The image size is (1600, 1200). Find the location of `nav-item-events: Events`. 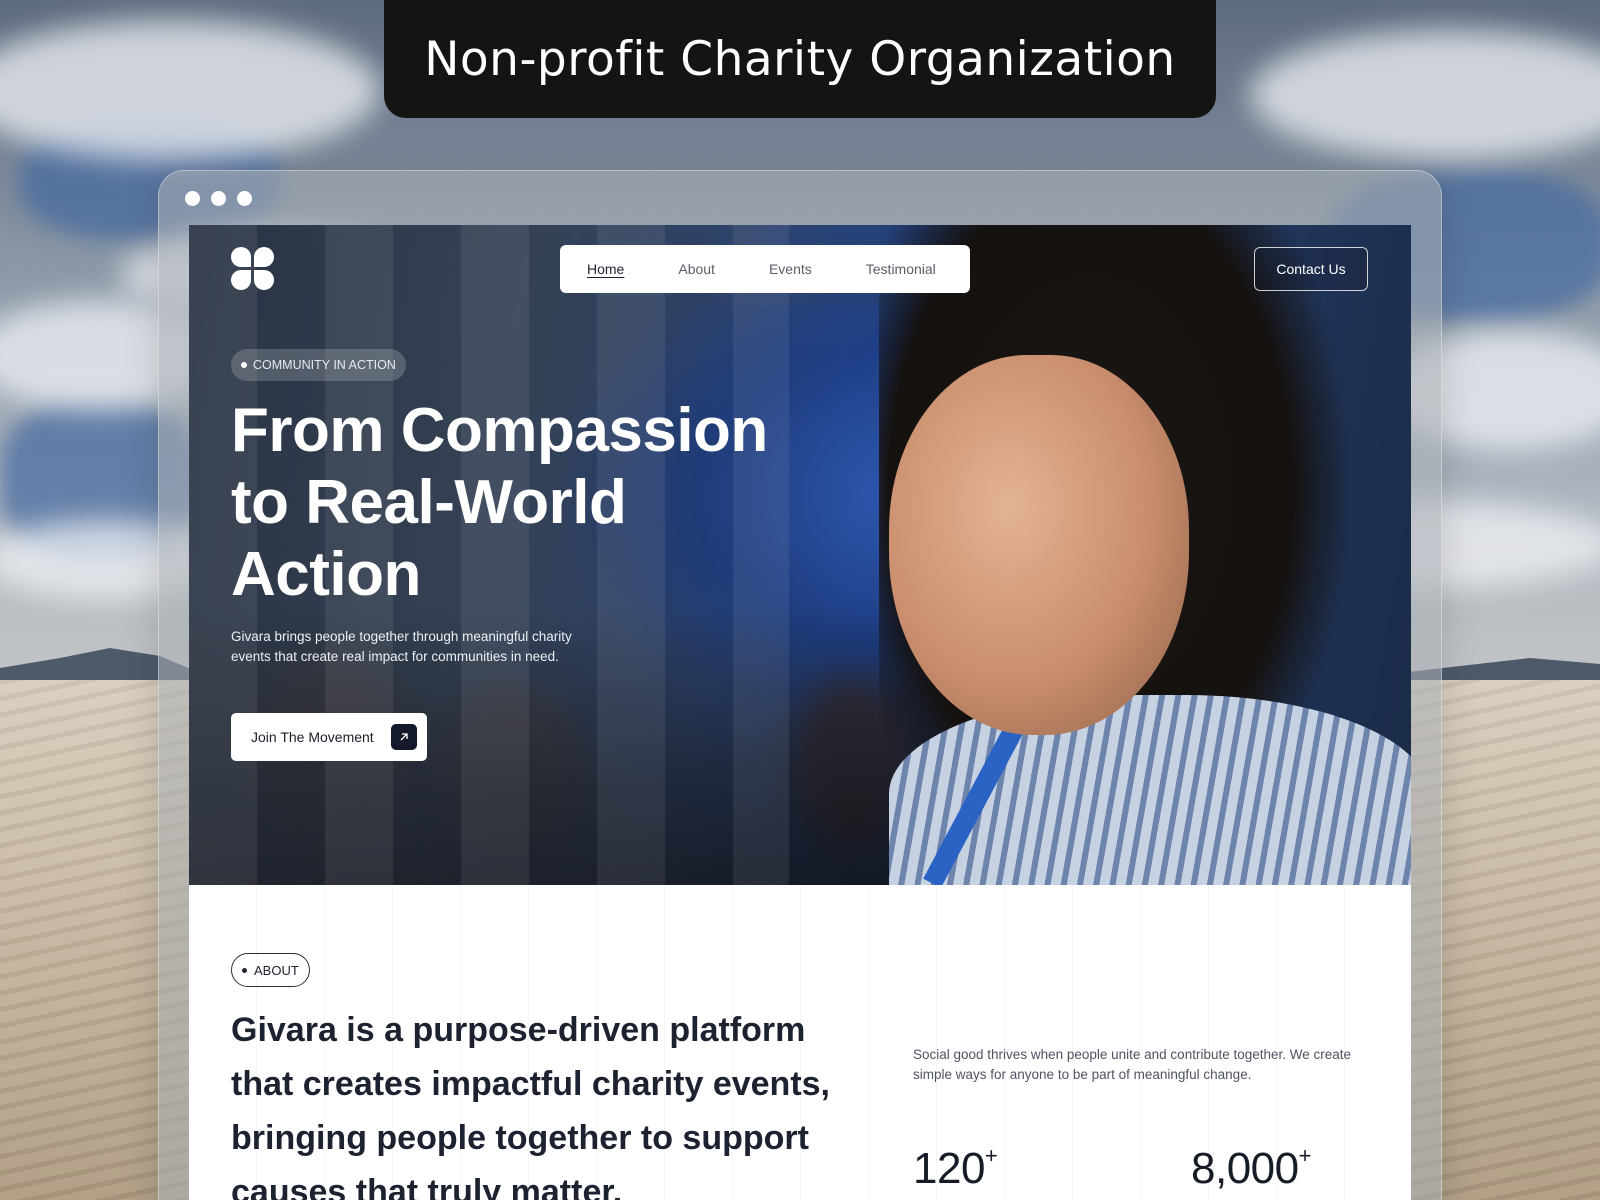

nav-item-events: Events is located at coordinates (790, 269).